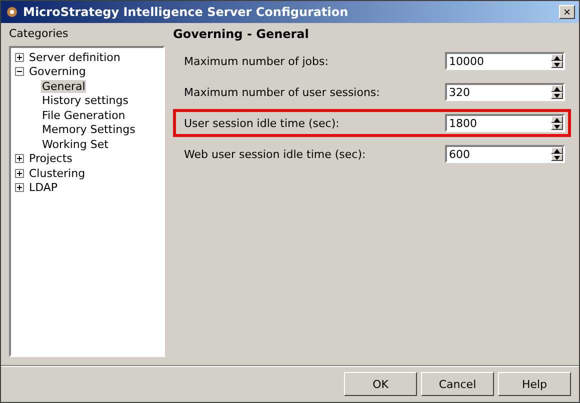 The height and width of the screenshot is (403, 580). What do you see at coordinates (282, 92) in the screenshot?
I see `setting-label: Maximum number of user sessions:` at bounding box center [282, 92].